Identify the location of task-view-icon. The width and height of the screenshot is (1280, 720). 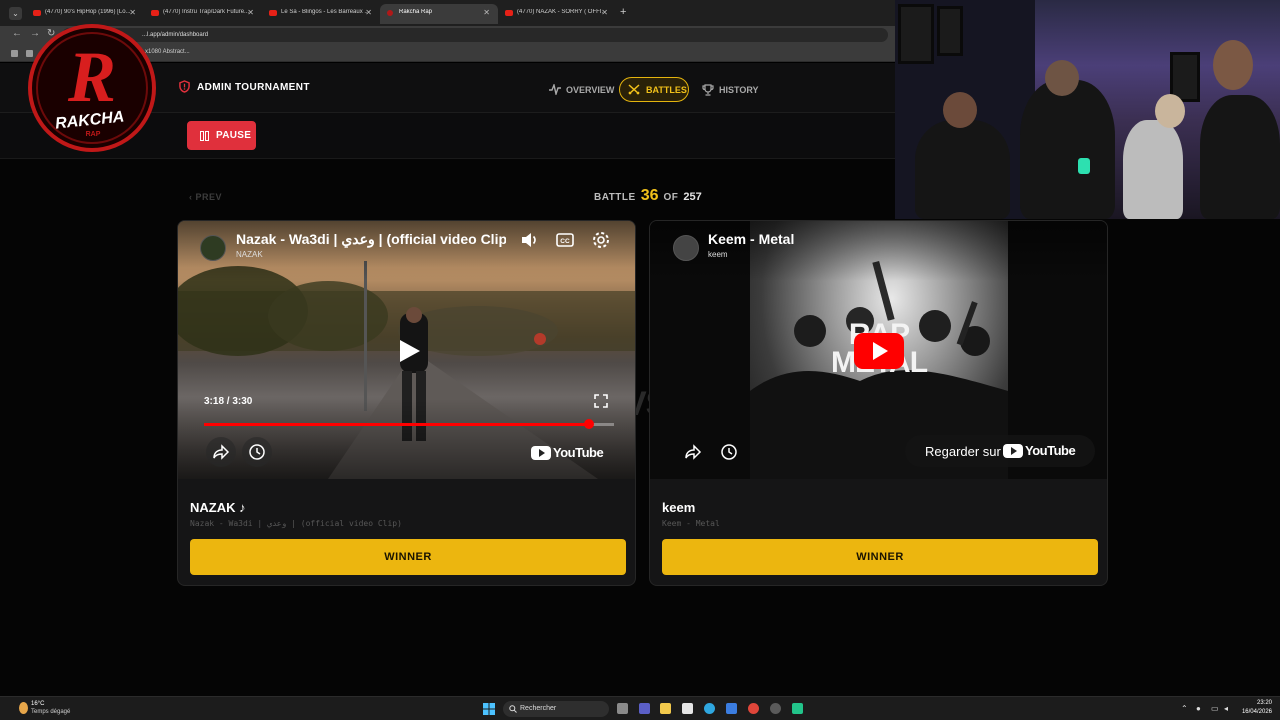
(622, 708).